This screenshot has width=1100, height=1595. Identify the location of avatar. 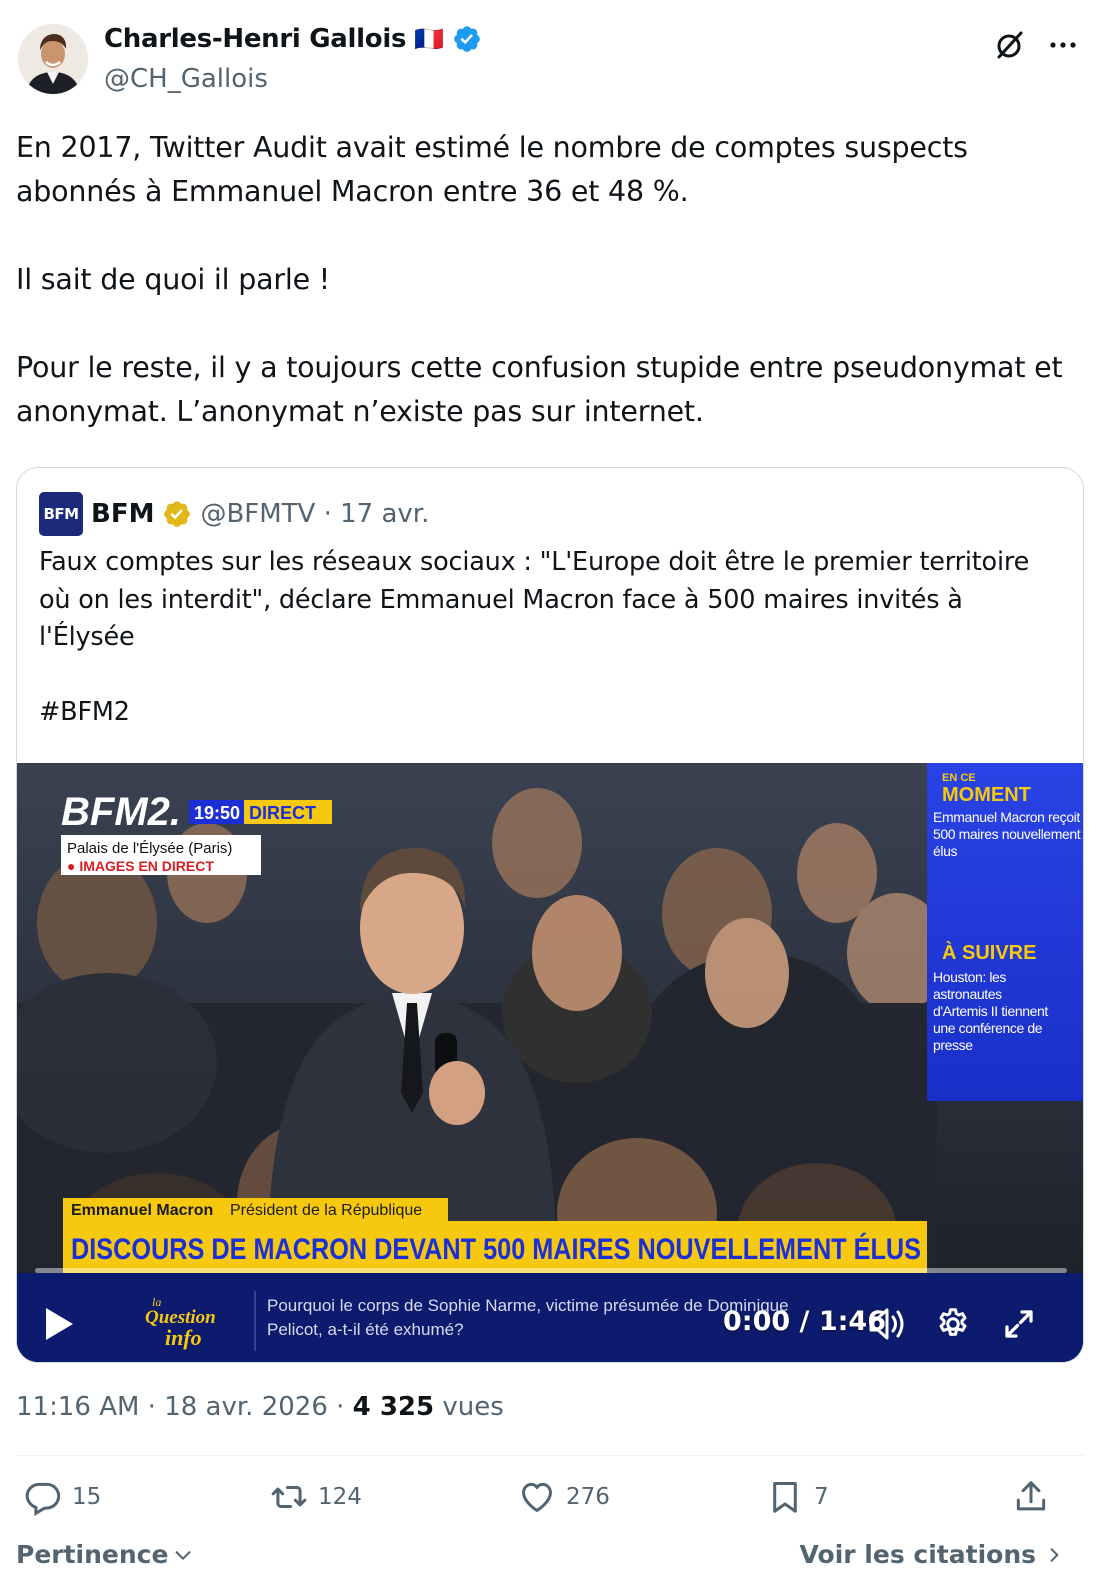
(53, 59).